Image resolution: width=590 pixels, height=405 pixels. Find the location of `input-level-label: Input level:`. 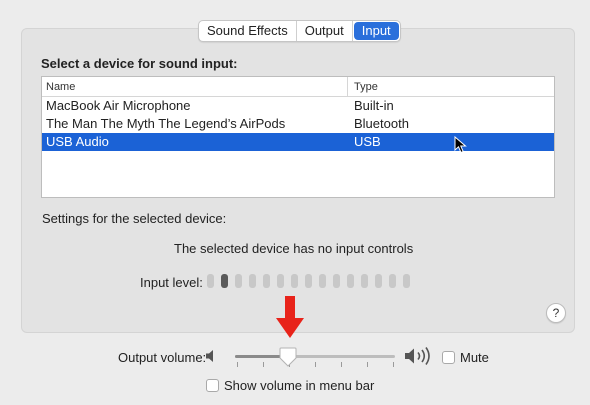

input-level-label: Input level: is located at coordinates (171, 282).